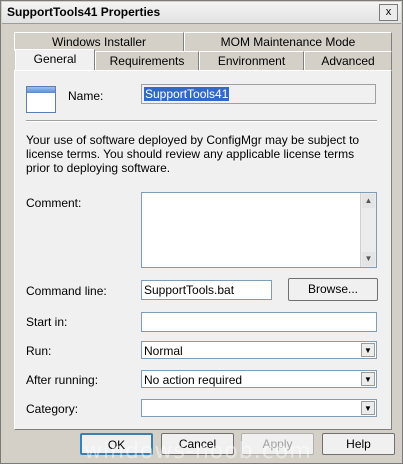 The image size is (403, 464). I want to click on category-select: ▼, so click(259, 408).